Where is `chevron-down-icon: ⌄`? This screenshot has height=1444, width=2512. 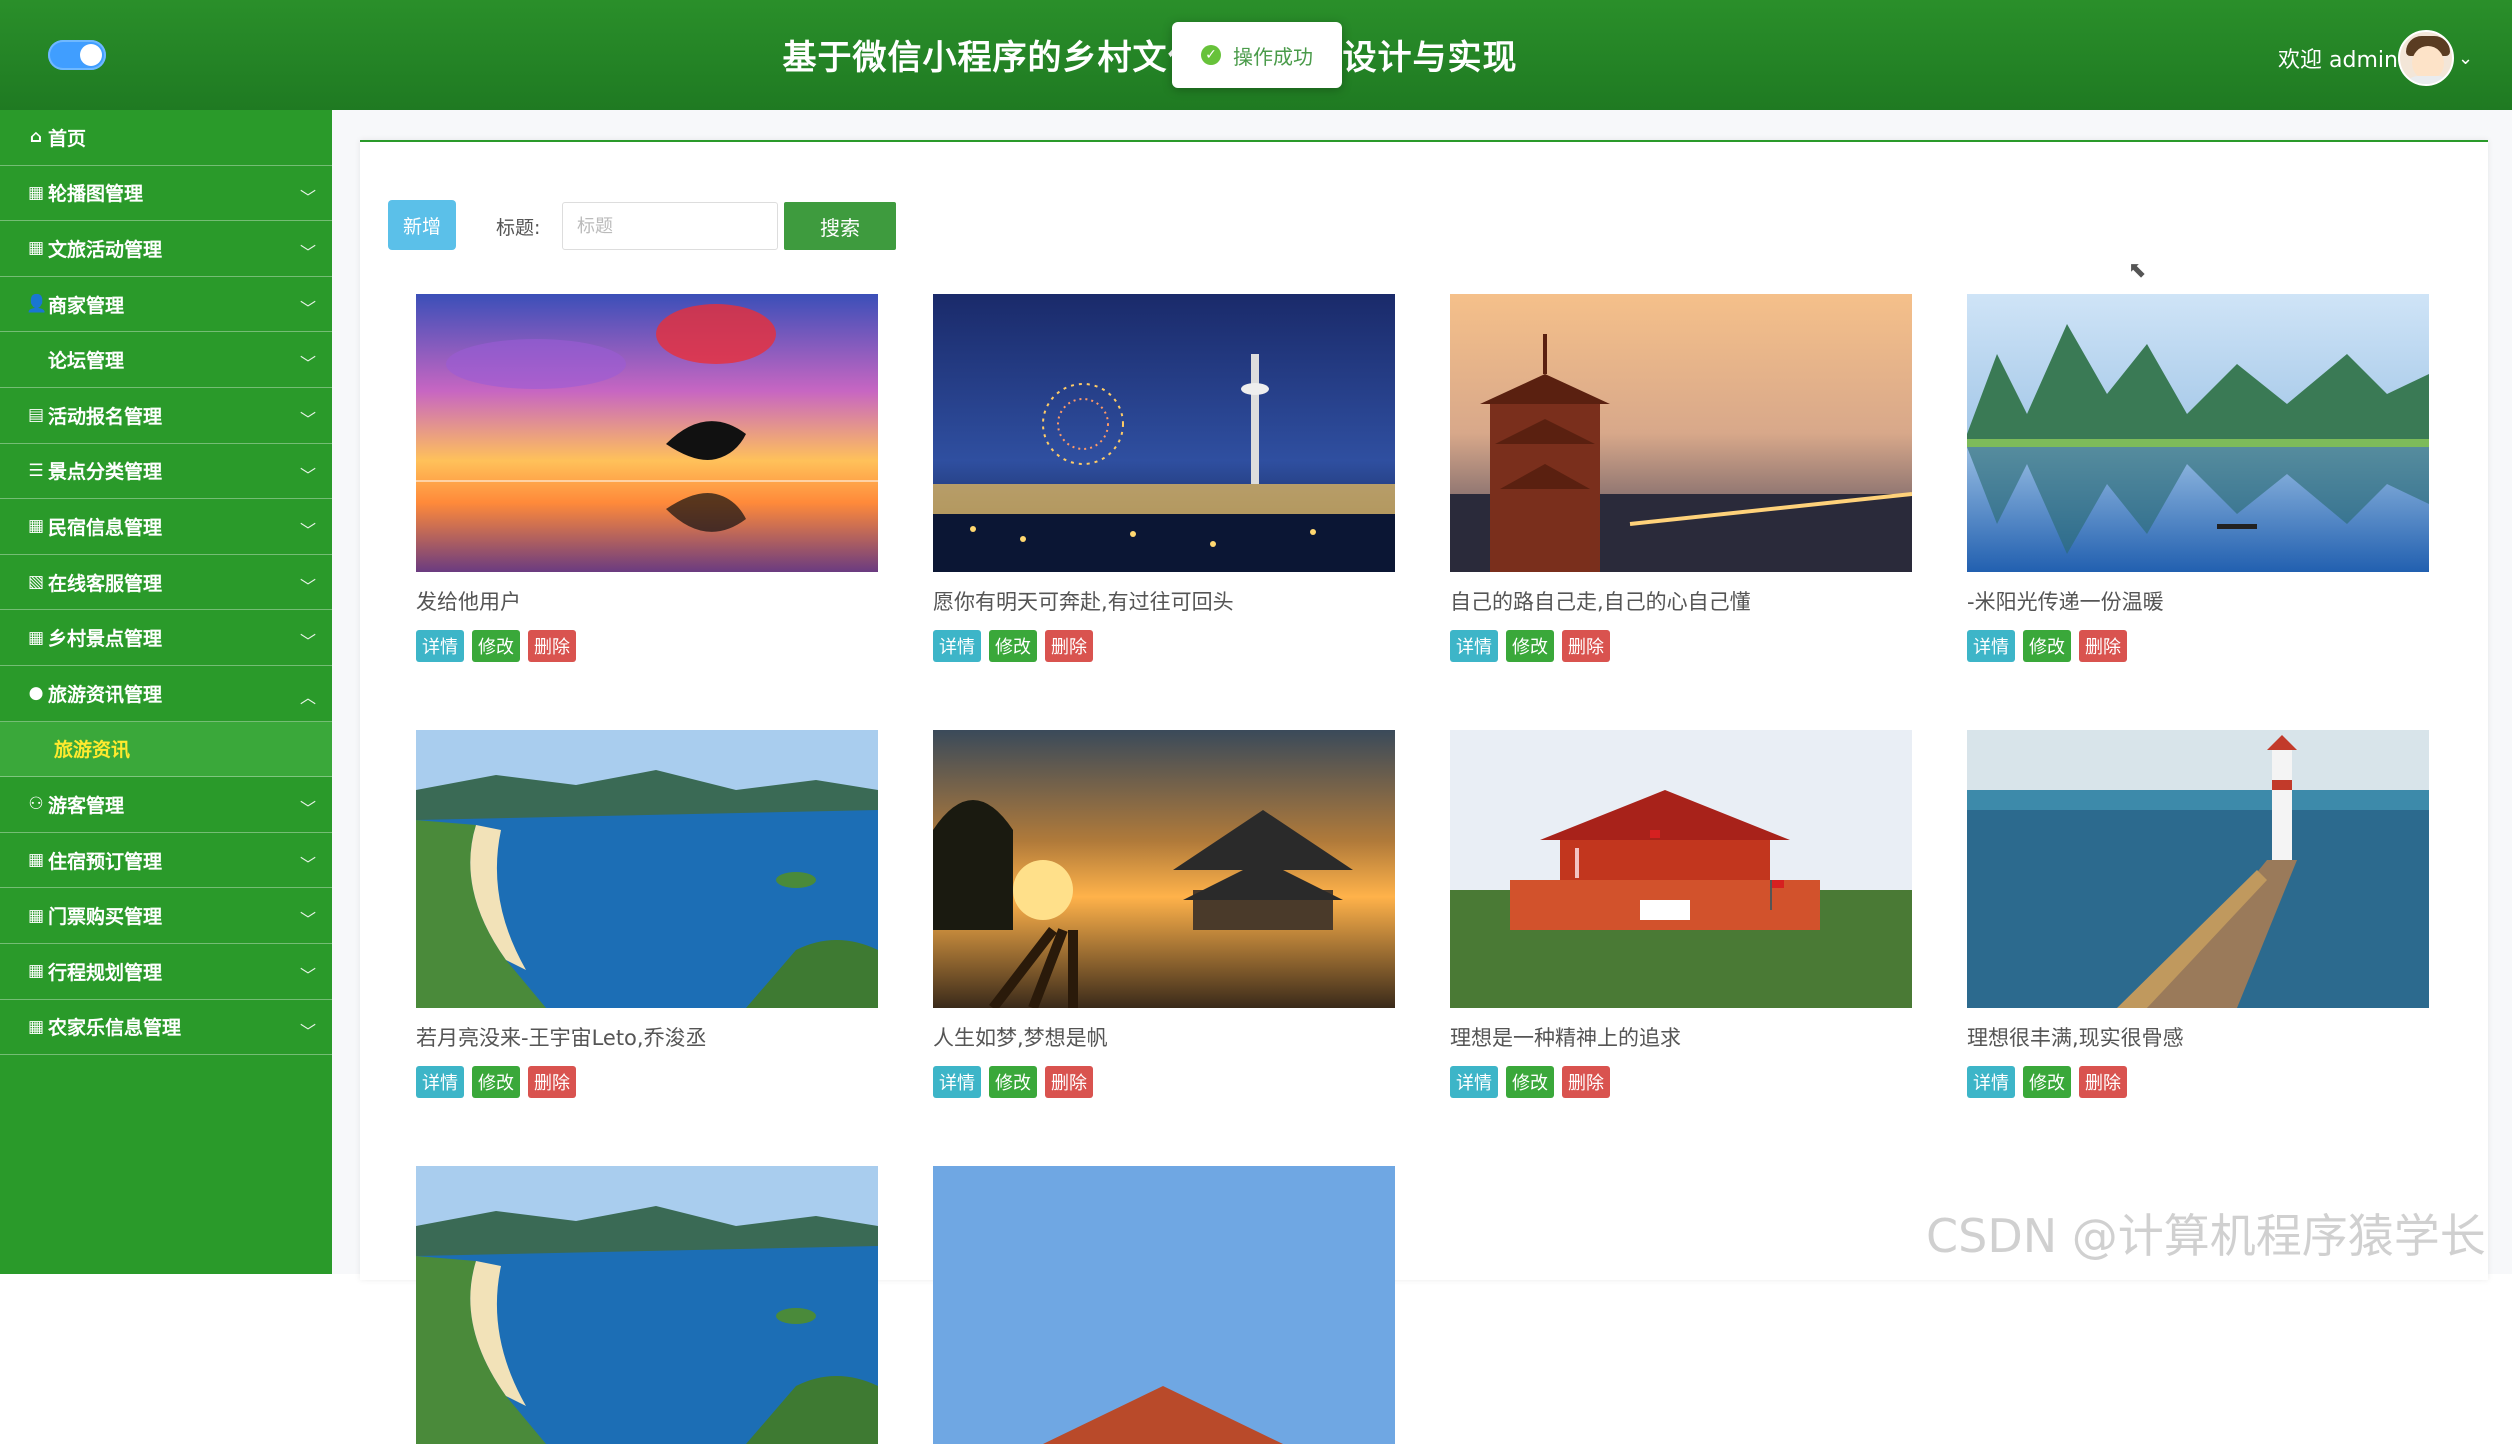
chevron-down-icon: ⌄ is located at coordinates (2465, 58).